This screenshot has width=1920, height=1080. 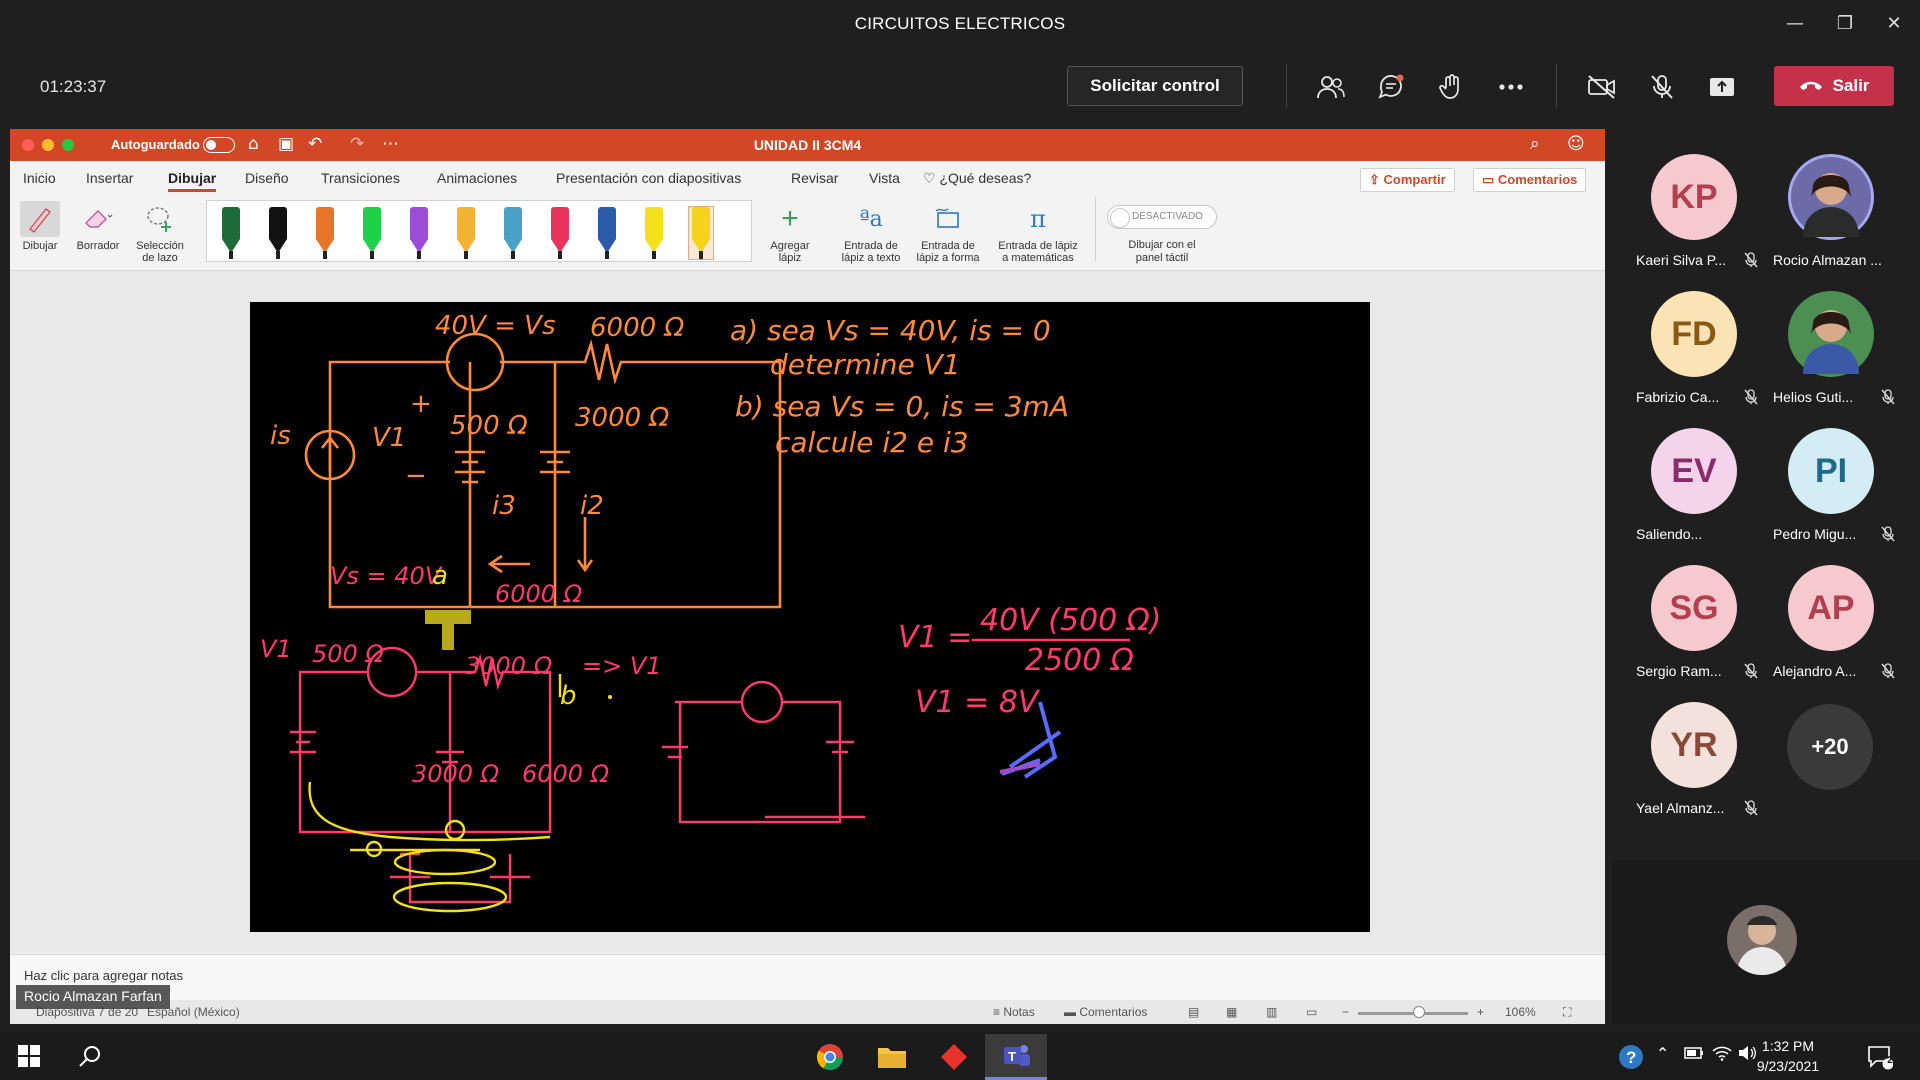 What do you see at coordinates (1694, 745) in the screenshot?
I see `participant-avatar: YR` at bounding box center [1694, 745].